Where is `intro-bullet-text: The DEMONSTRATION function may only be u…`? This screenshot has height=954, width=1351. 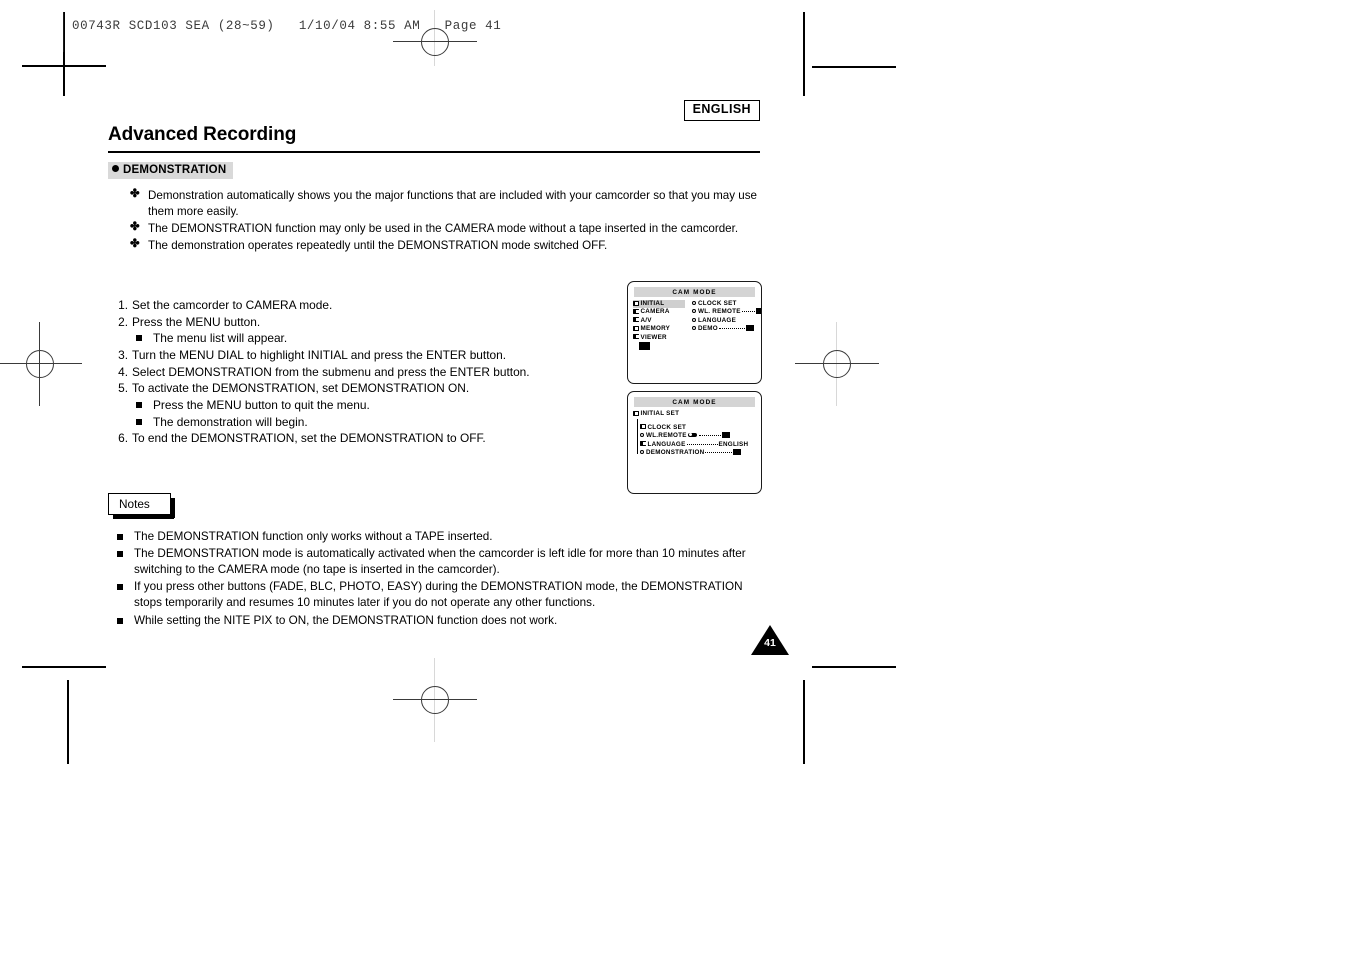
intro-bullet-text: The DEMONSTRATION function may only be u… is located at coordinates (443, 228).